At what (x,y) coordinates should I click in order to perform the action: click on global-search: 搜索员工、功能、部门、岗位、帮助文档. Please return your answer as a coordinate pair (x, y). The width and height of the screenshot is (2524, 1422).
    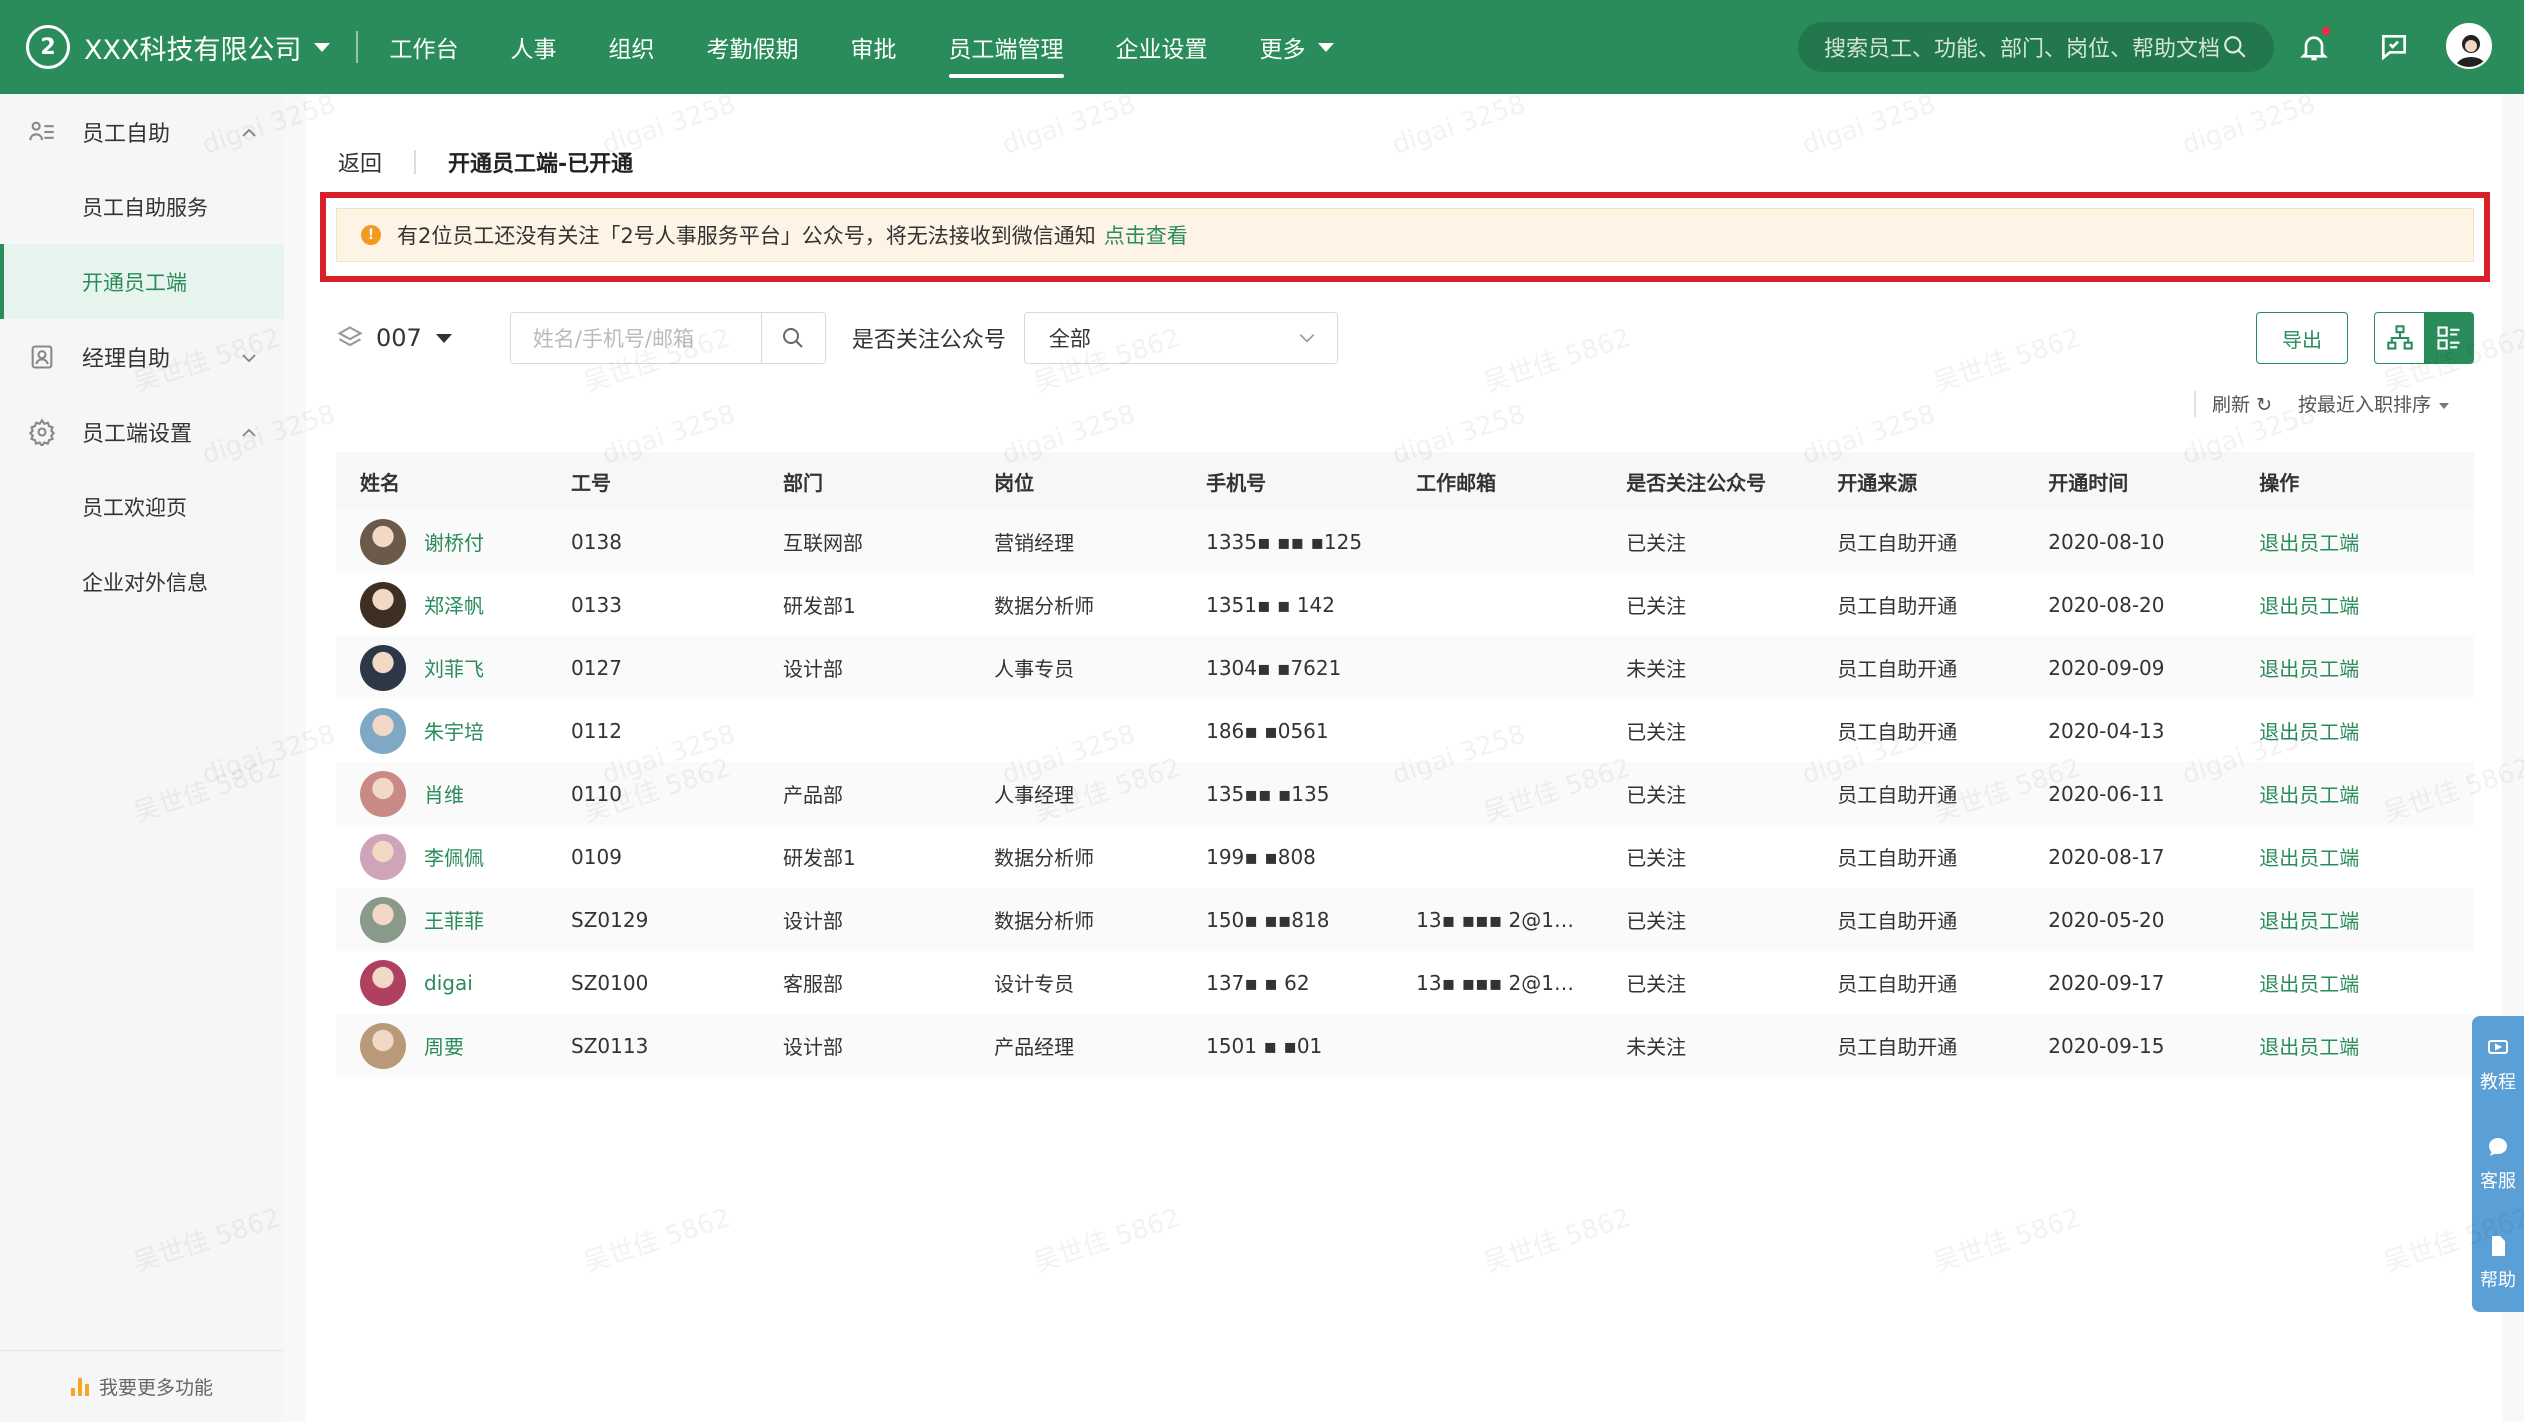
    Looking at the image, I should click on (2036, 47).